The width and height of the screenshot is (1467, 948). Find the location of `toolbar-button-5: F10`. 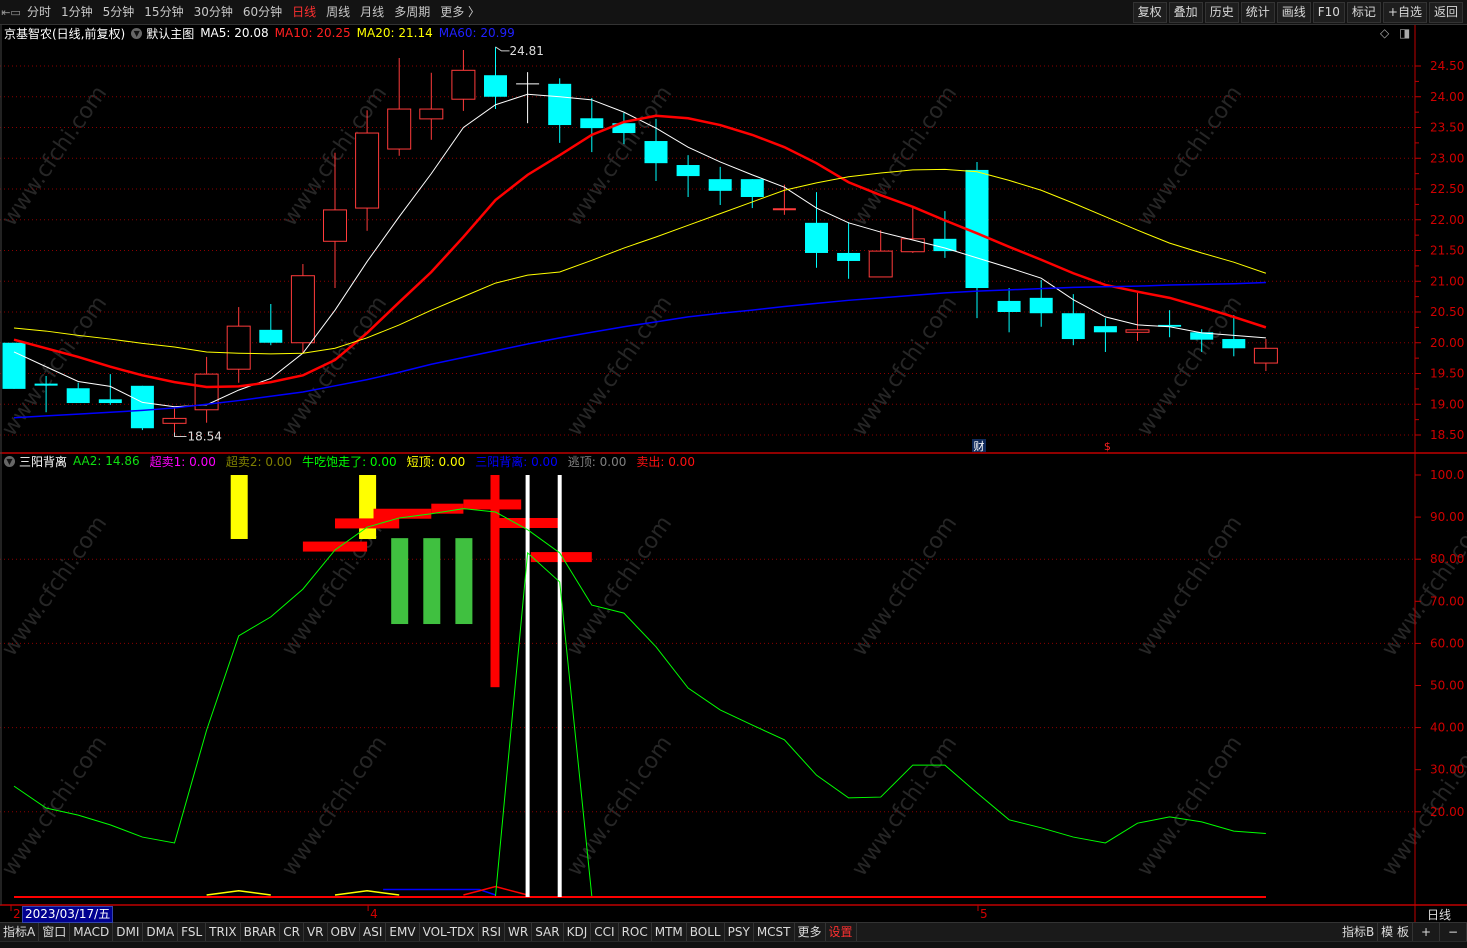

toolbar-button-5: F10 is located at coordinates (1328, 12).